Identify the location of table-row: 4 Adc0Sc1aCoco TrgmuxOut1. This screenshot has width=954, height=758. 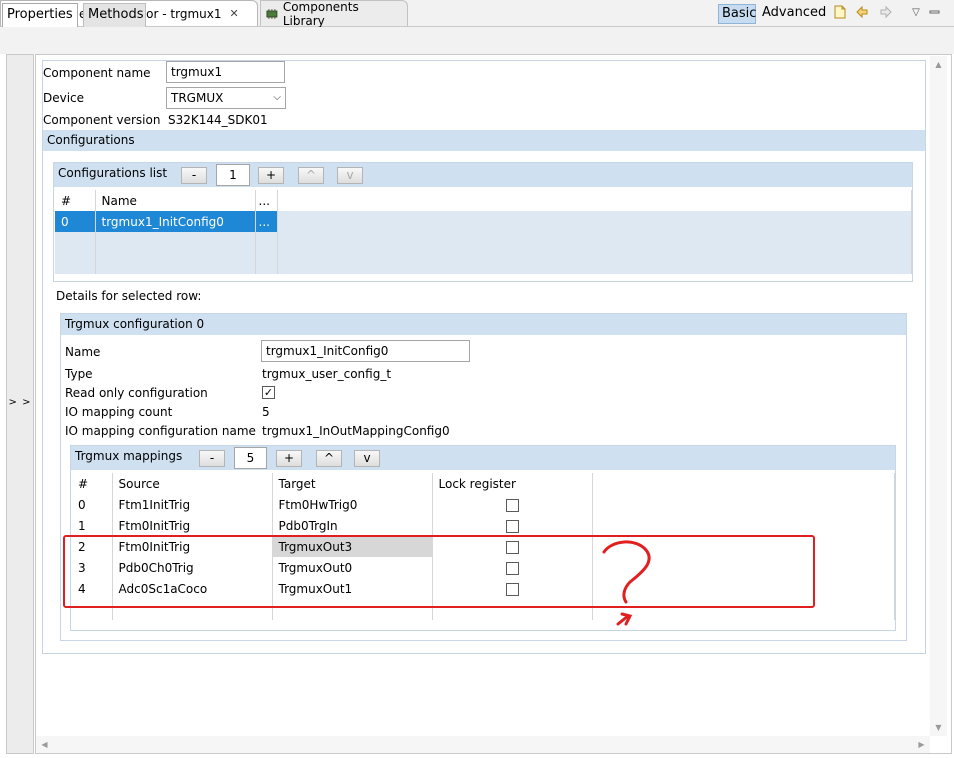
(483, 588).